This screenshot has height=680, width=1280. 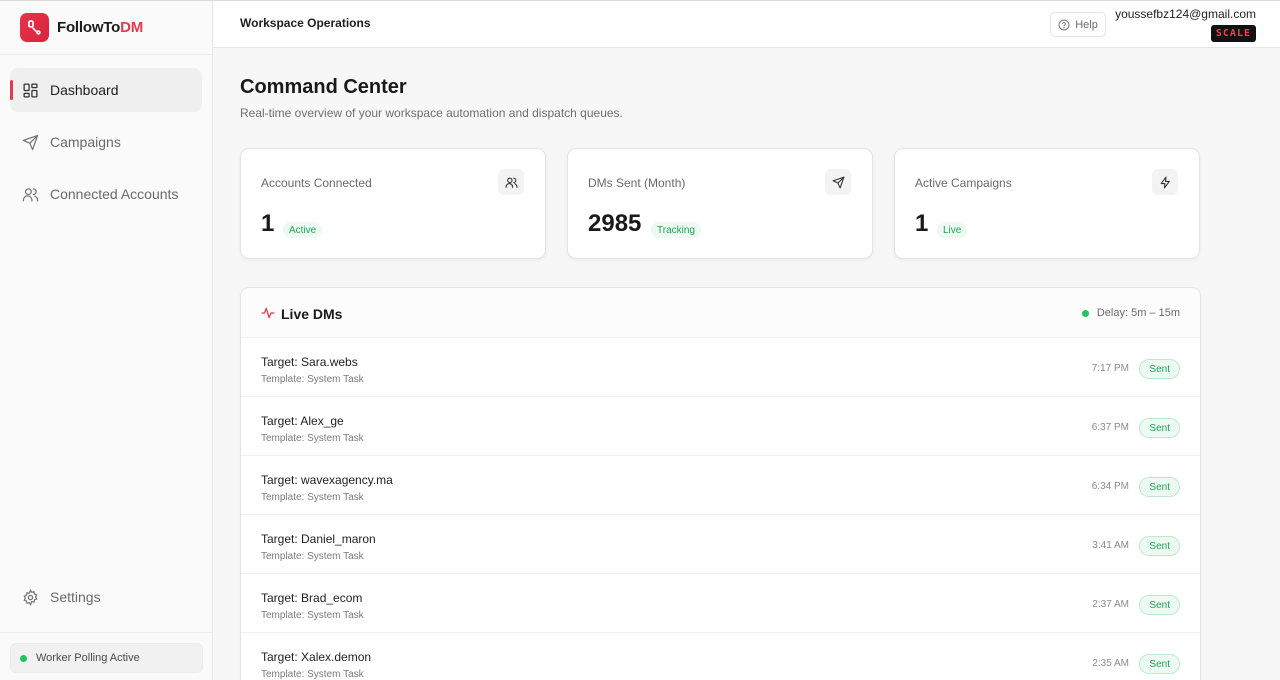 I want to click on workspace-title: Workspace Operations, so click(x=305, y=23).